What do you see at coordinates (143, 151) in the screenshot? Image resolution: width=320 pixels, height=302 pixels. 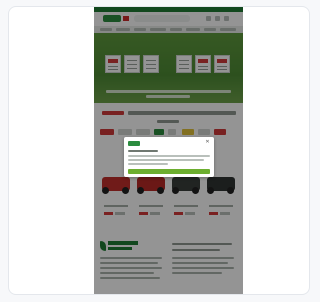 I see `modal-title` at bounding box center [143, 151].